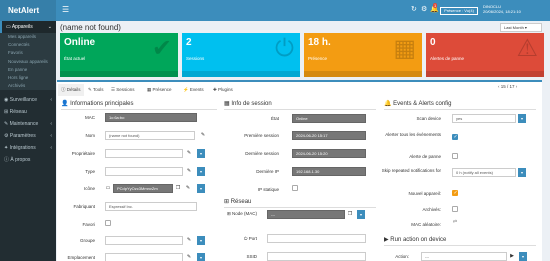 The height and width of the screenshot is (261, 550). Describe the element at coordinates (87, 240) in the screenshot. I see `field-label: Groupe` at that location.